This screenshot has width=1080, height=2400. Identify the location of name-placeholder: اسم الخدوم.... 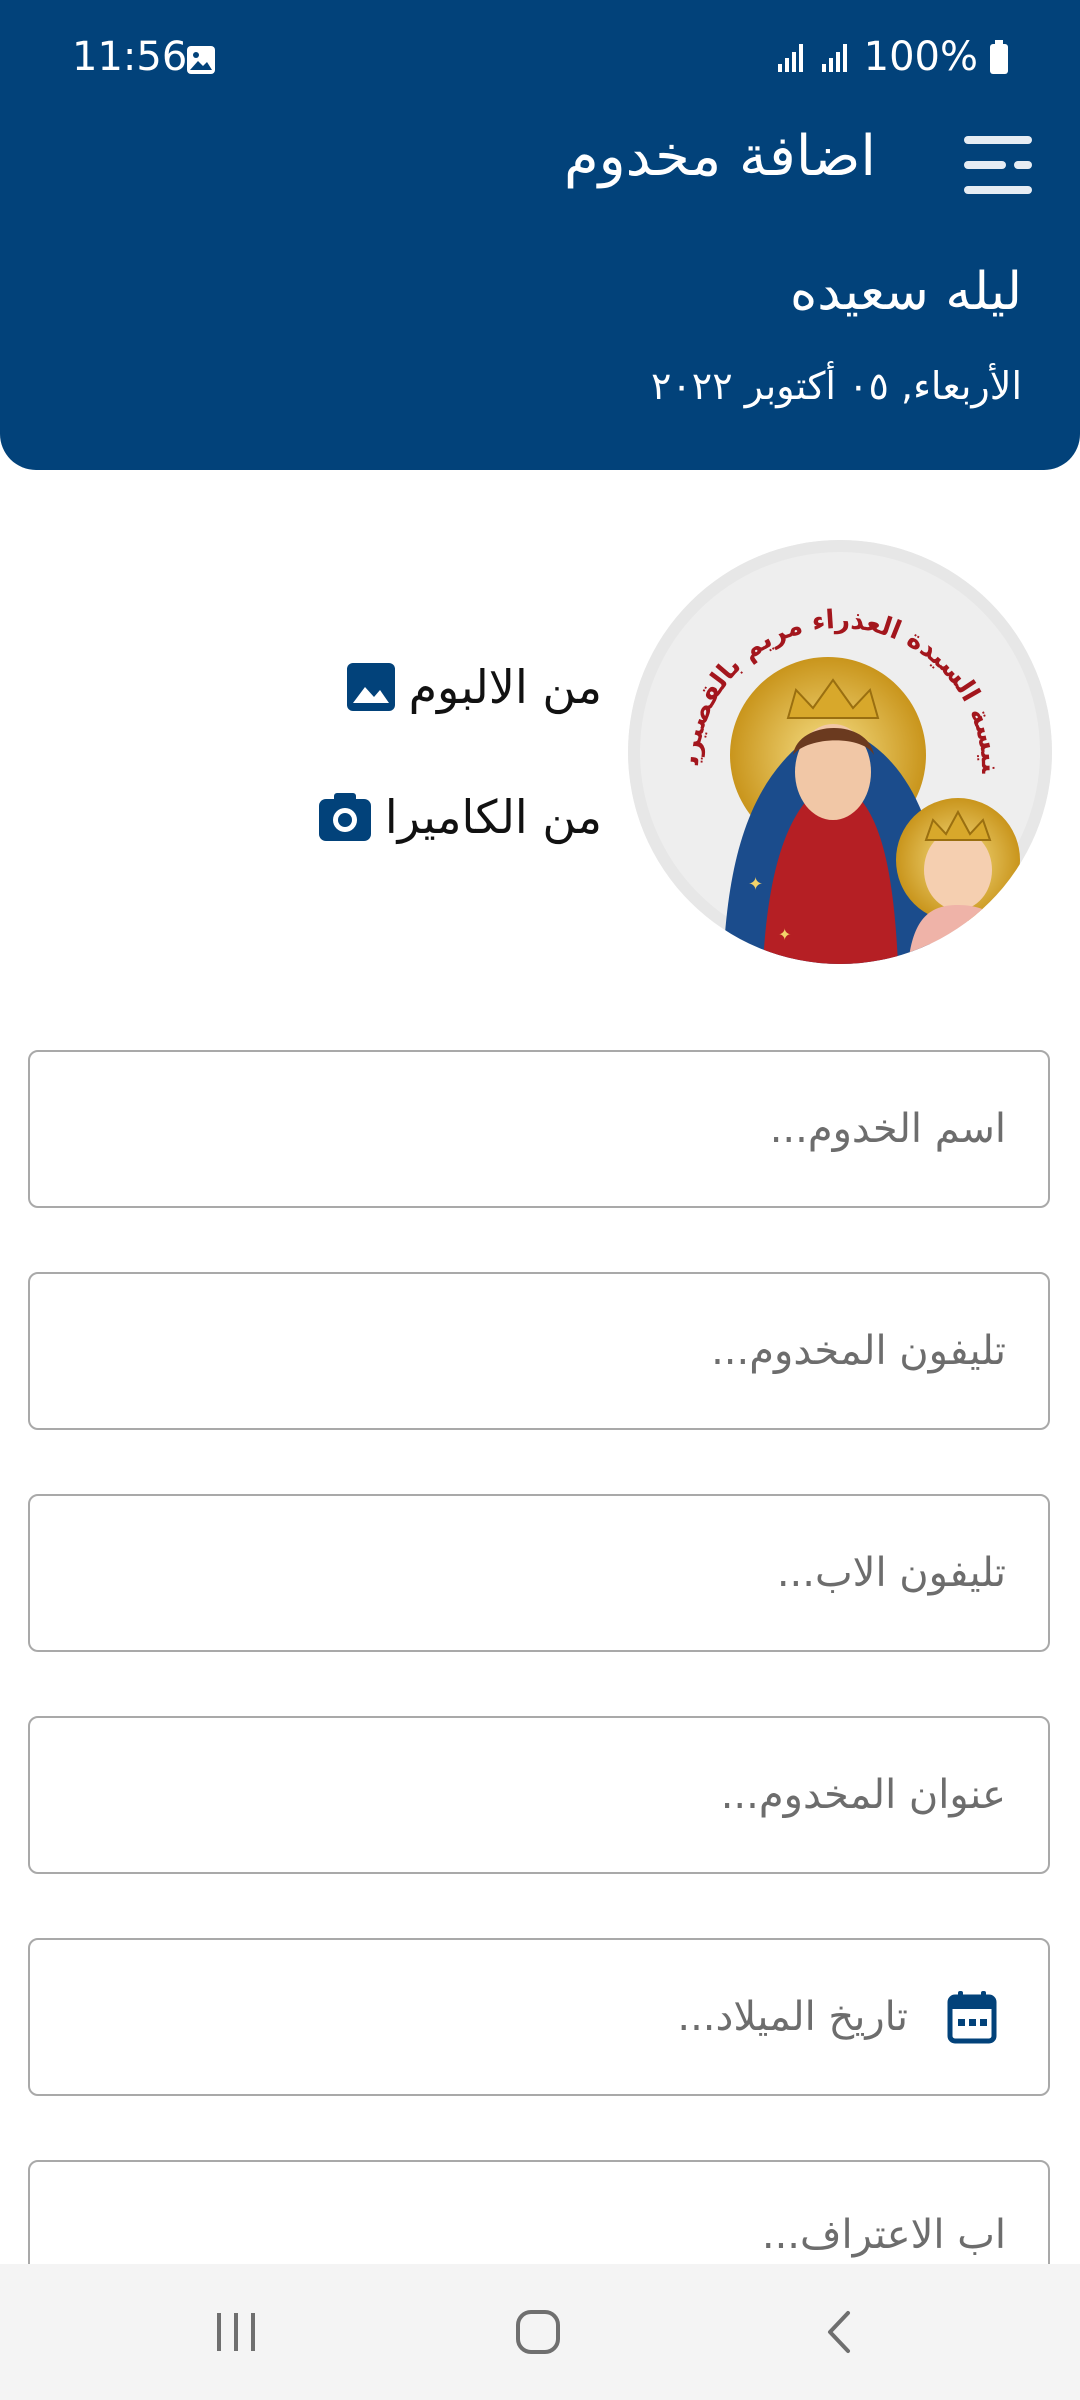
(887, 1129).